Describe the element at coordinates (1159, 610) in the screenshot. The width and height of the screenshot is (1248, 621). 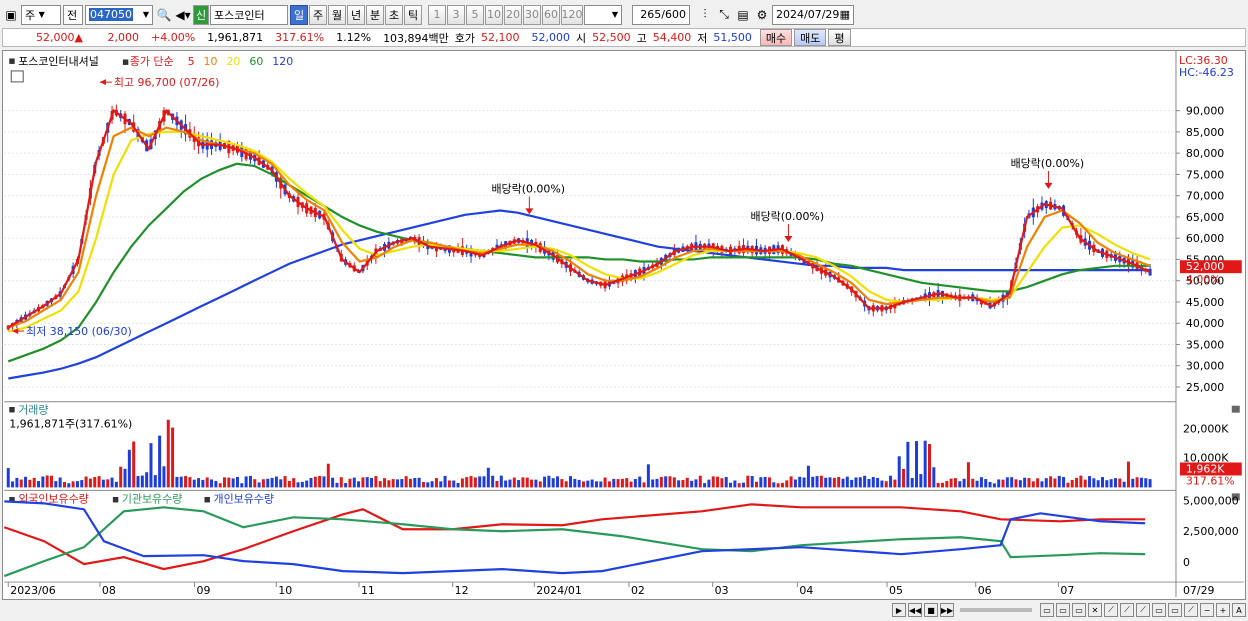
I see `box-tool-icon: ▭` at that location.